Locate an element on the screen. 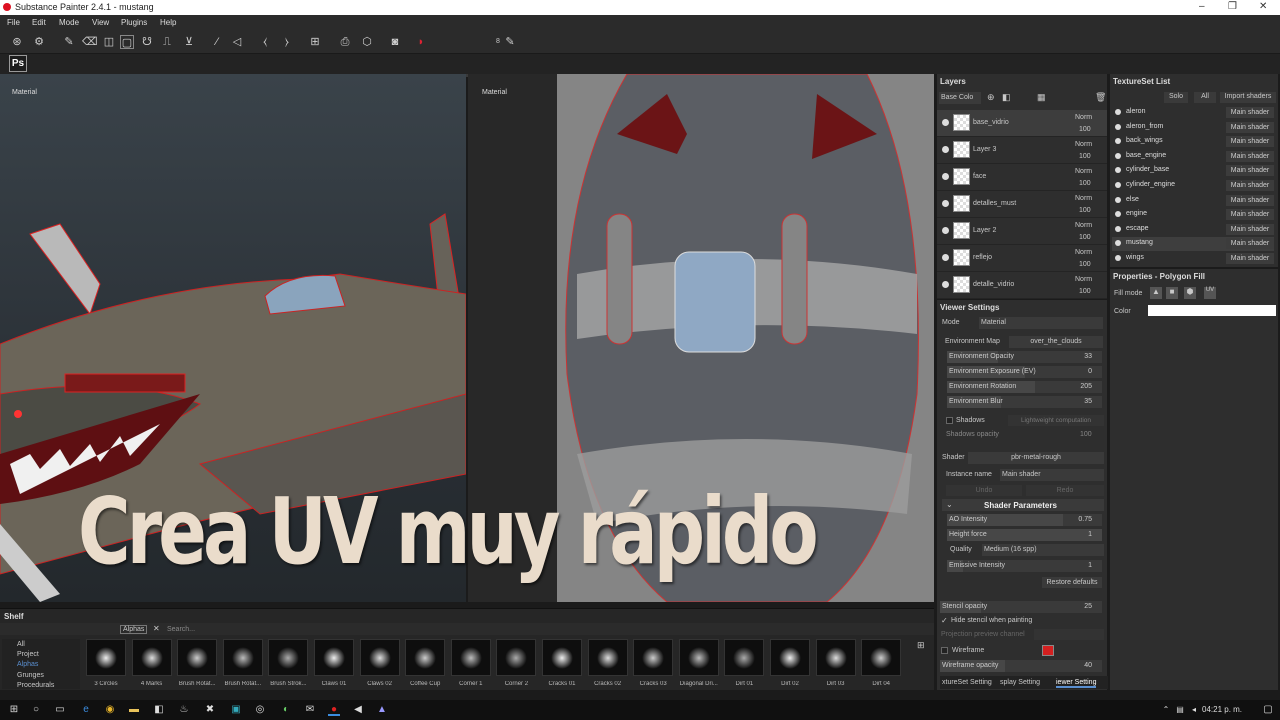 The image size is (1280, 720). projection-preview-select is located at coordinates (1069, 634).